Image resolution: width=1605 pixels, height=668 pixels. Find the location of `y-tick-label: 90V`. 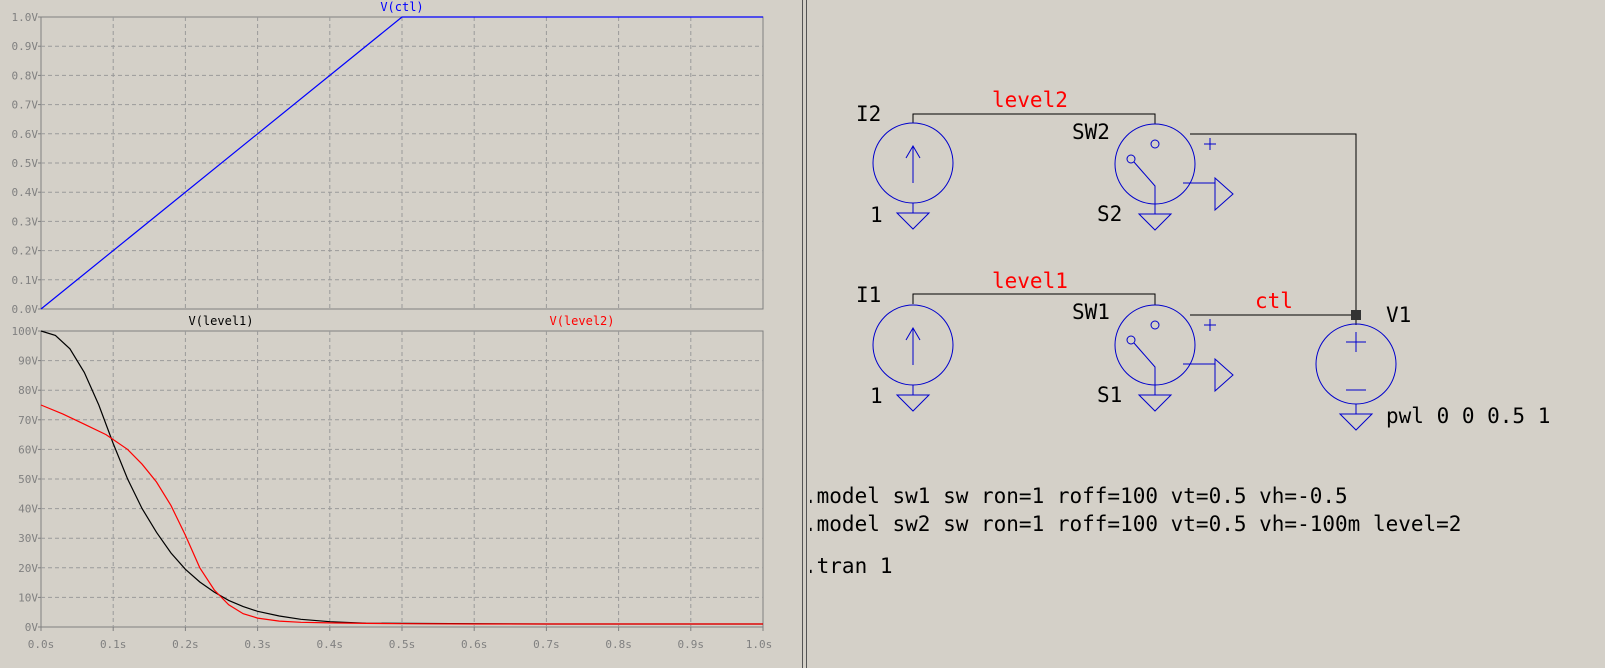

y-tick-label: 90V is located at coordinates (28, 361).